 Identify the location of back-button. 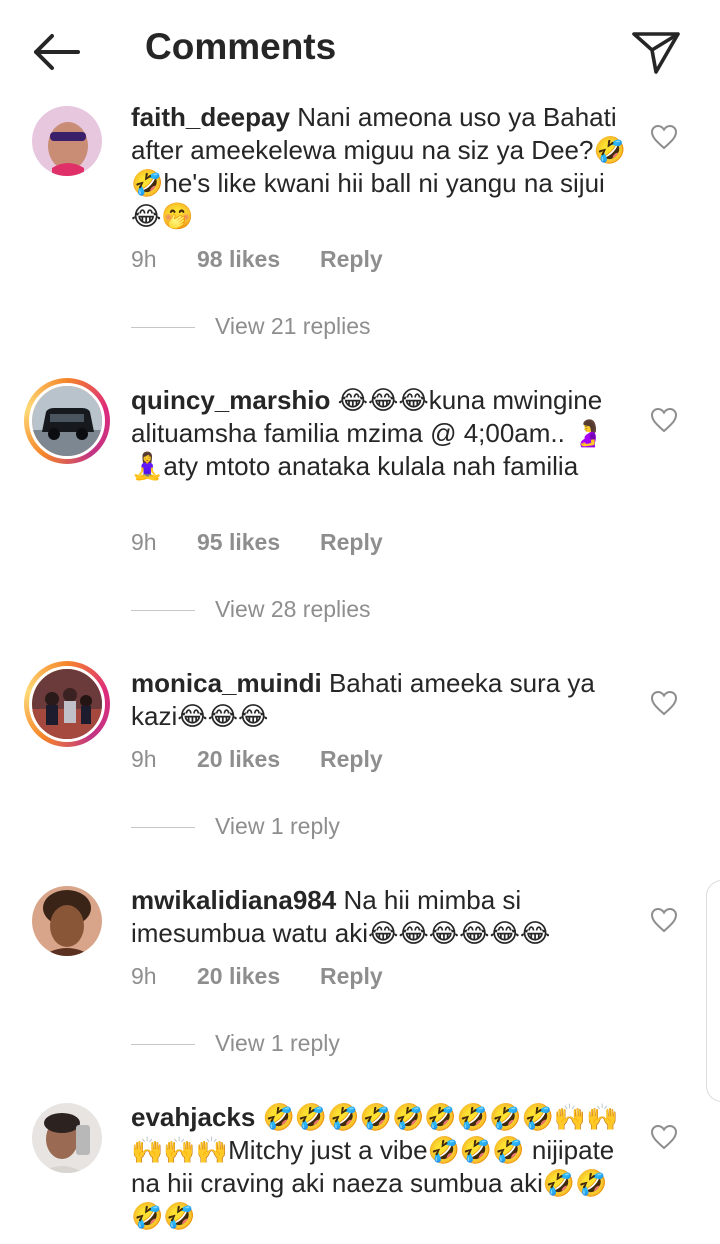
(55, 52).